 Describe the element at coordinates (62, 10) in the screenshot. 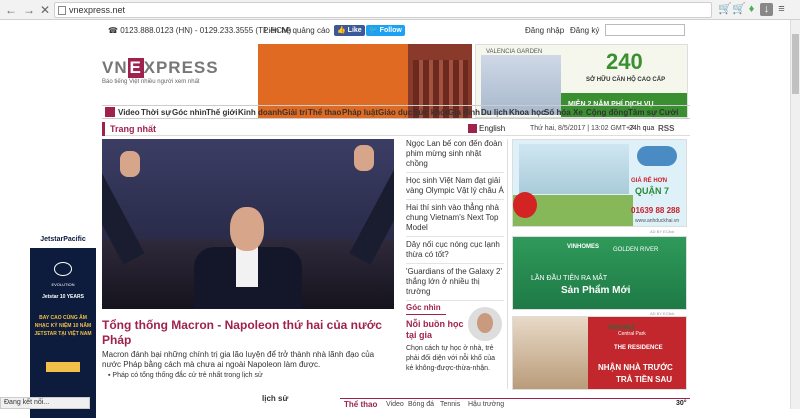

I see `page-icon` at that location.